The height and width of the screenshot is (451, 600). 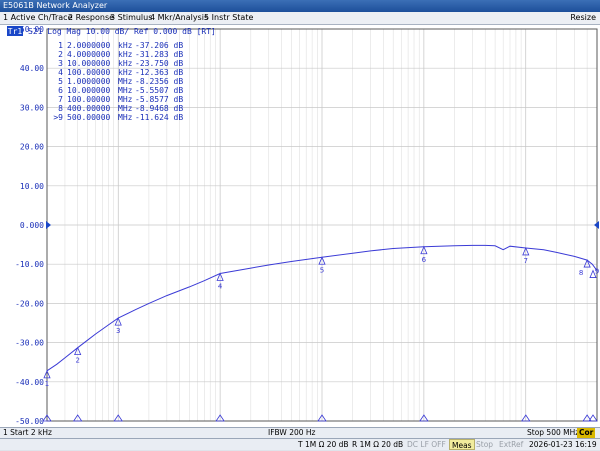 What do you see at coordinates (60, 45) in the screenshot?
I see `marker-number: 1` at bounding box center [60, 45].